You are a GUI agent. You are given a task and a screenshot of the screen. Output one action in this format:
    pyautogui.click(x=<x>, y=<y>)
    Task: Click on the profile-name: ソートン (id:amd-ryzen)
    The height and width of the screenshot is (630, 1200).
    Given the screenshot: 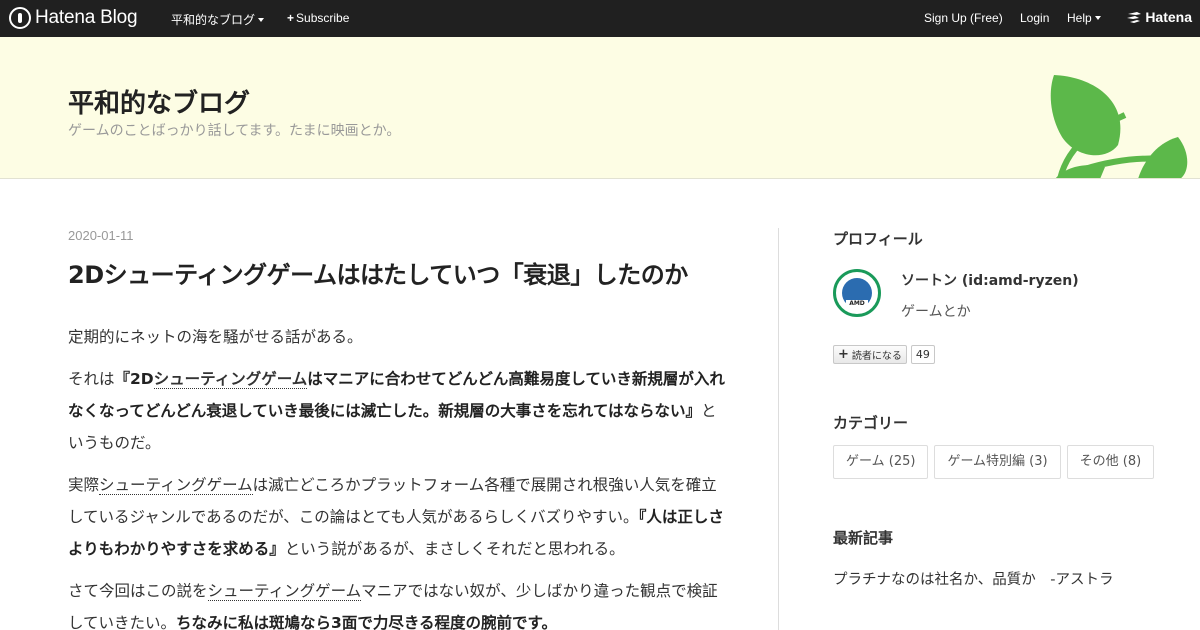 What is the action you would take?
    pyautogui.click(x=990, y=280)
    